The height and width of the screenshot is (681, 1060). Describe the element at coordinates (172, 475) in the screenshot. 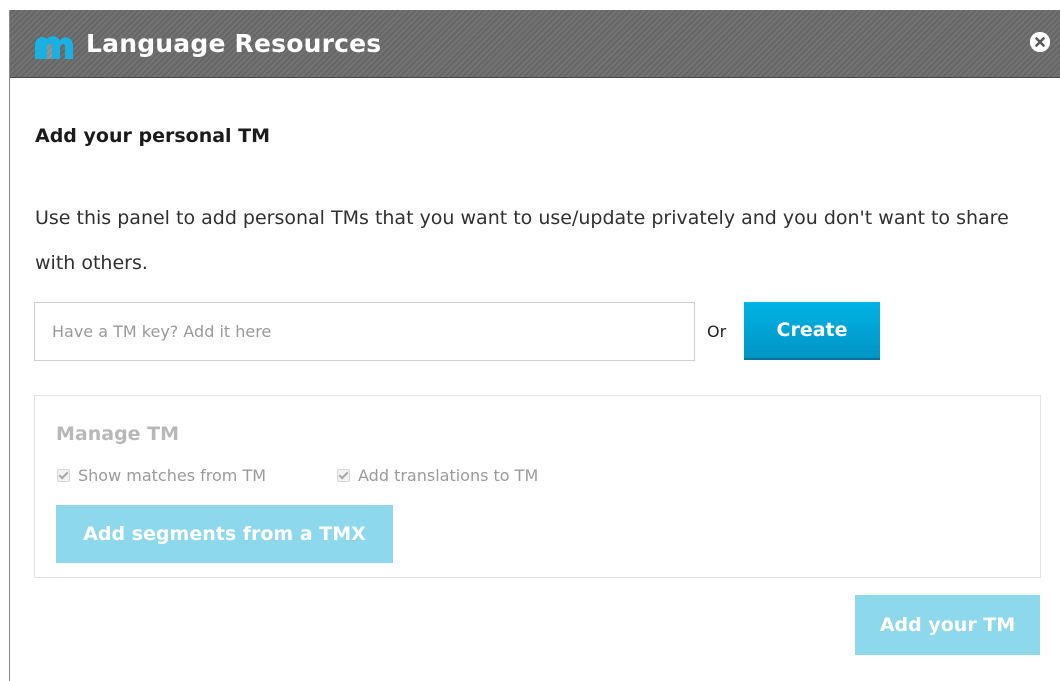

I see `show-matches-label: Show matches from TM` at that location.